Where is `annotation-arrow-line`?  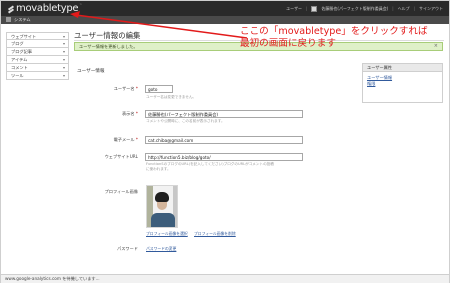
annotation-arrow-line is located at coordinates (161, 26).